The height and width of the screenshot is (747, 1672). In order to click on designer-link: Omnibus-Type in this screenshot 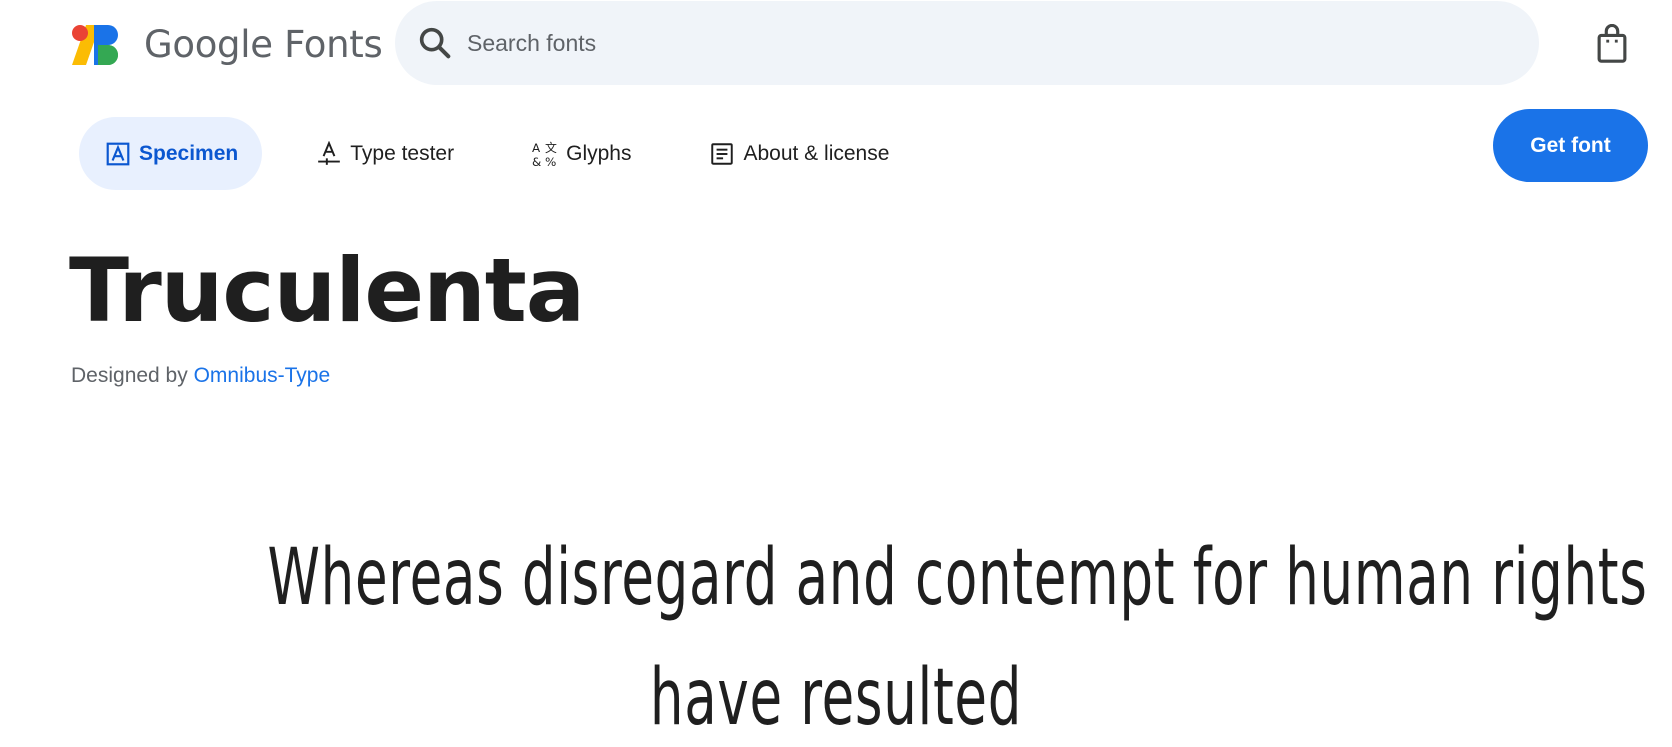, I will do `click(262, 375)`.